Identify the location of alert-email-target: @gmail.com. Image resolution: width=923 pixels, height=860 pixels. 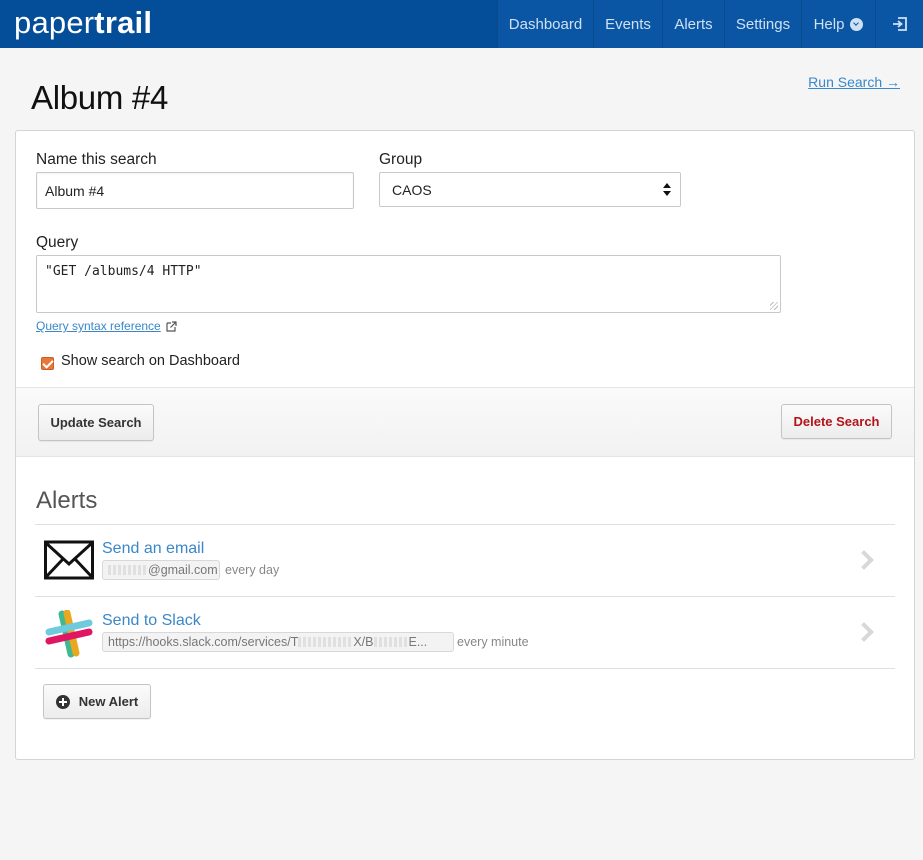
(161, 570).